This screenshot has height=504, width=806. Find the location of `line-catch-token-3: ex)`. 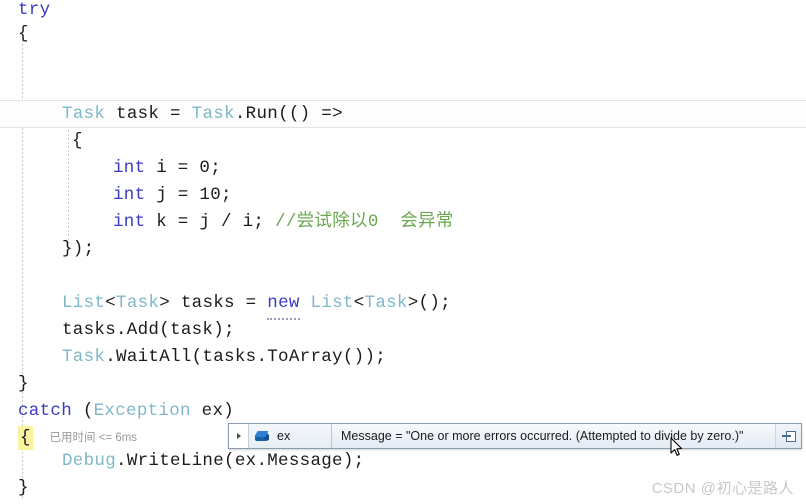

line-catch-token-3: ex) is located at coordinates (212, 411).